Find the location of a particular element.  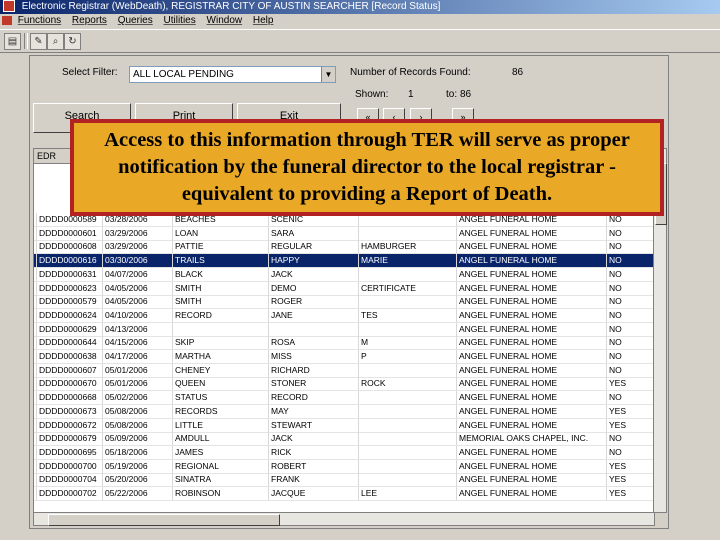

shown-to-label: to: is located at coordinates (452, 94).